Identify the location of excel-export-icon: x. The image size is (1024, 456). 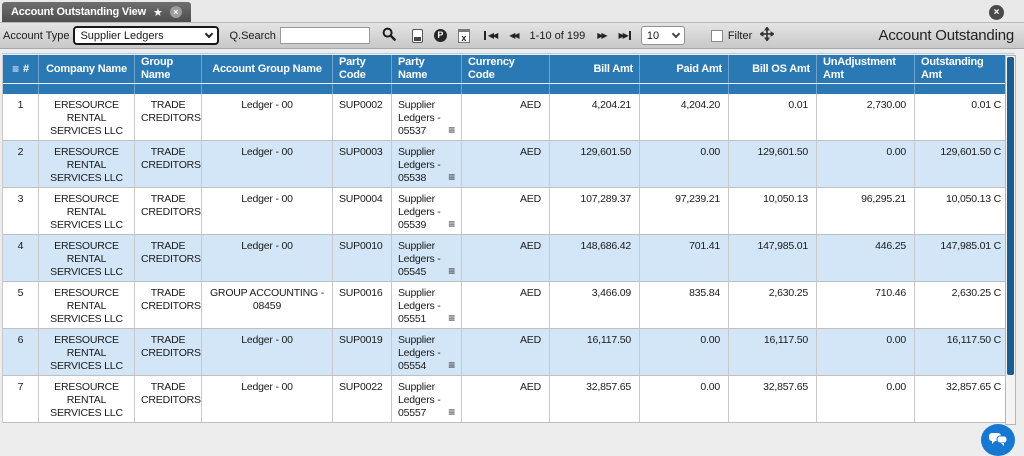
(463, 35).